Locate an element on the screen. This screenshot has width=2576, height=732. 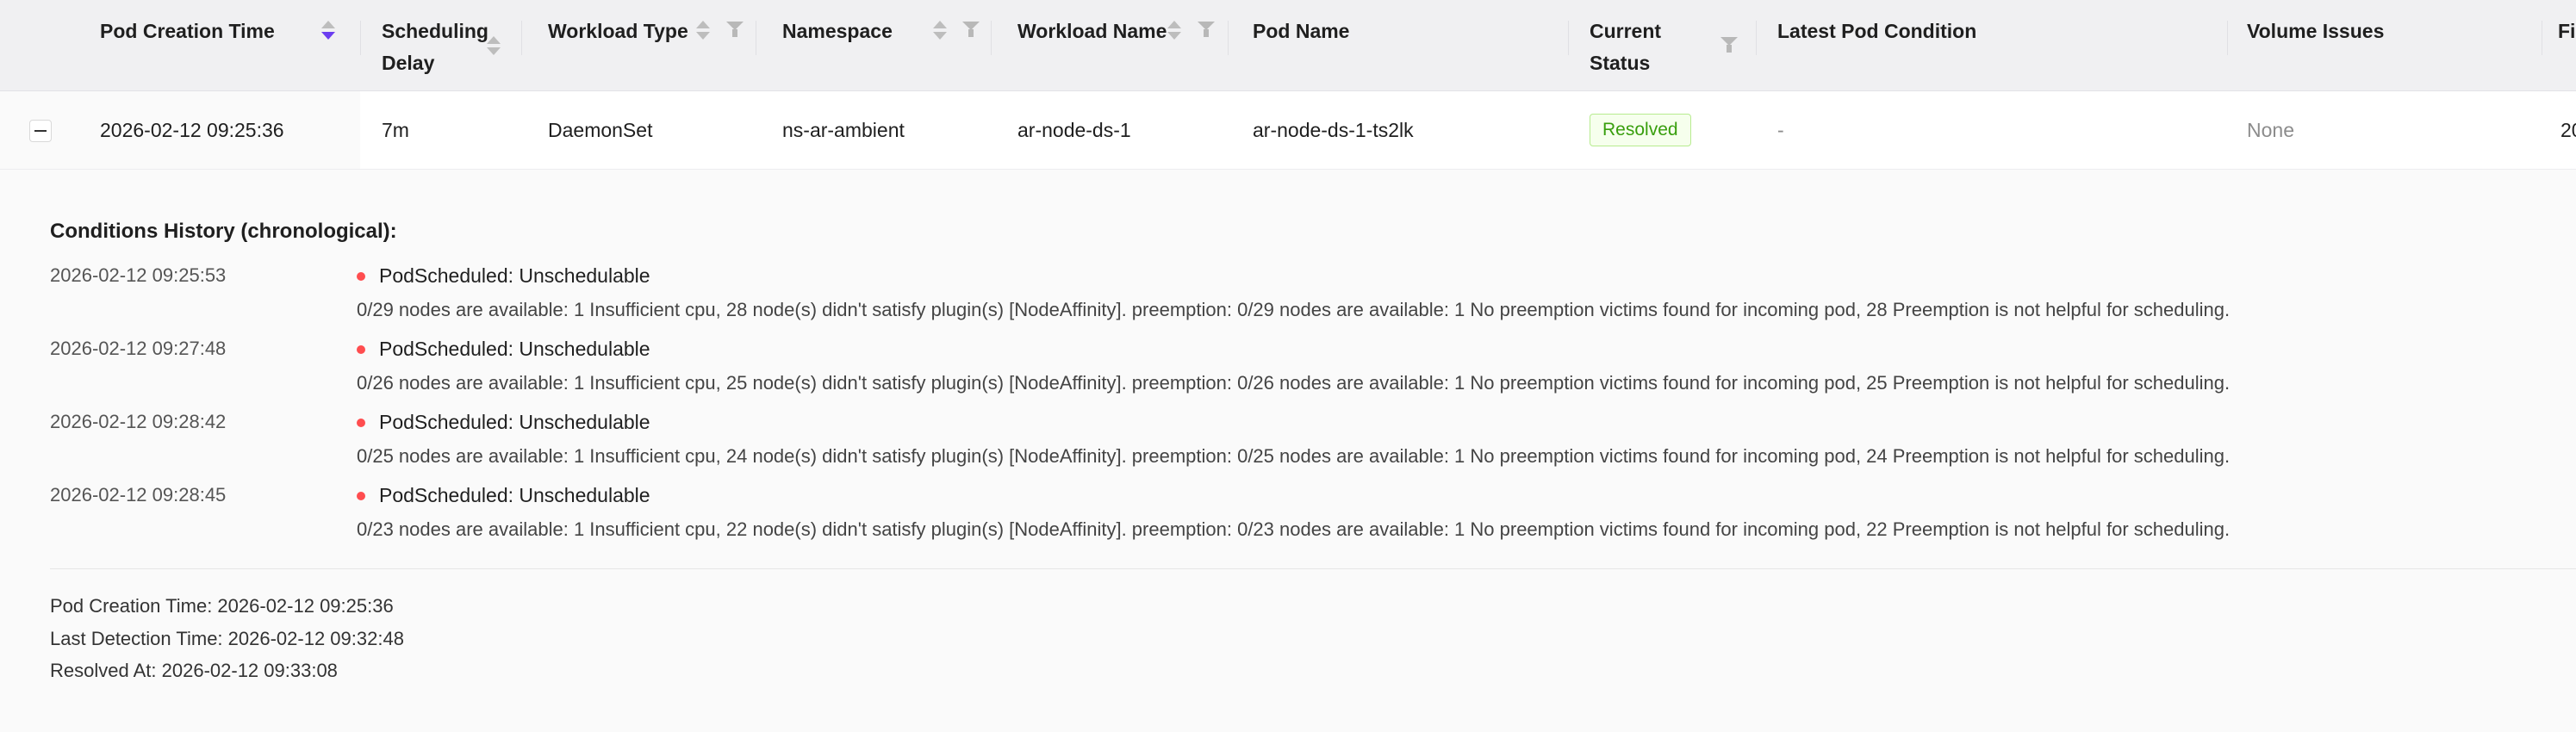
sort-pod-creation-time-icon is located at coordinates (329, 32).